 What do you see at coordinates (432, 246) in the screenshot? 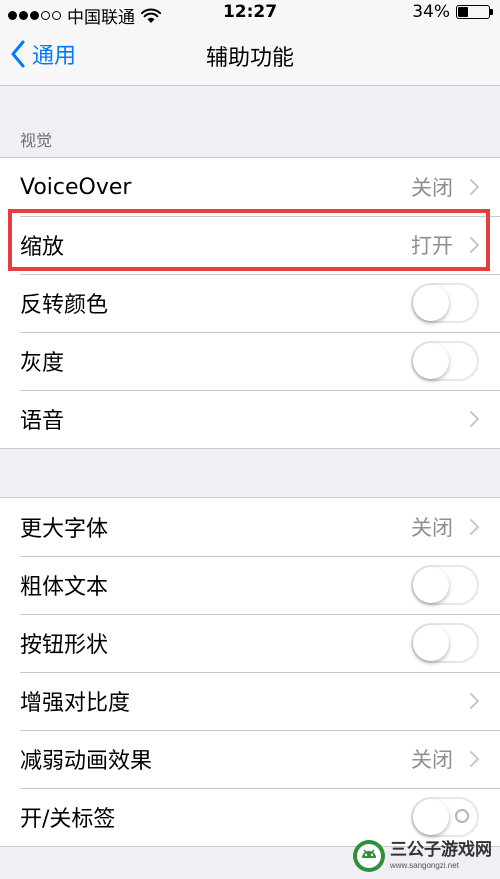
I see `row-value: 打开` at bounding box center [432, 246].